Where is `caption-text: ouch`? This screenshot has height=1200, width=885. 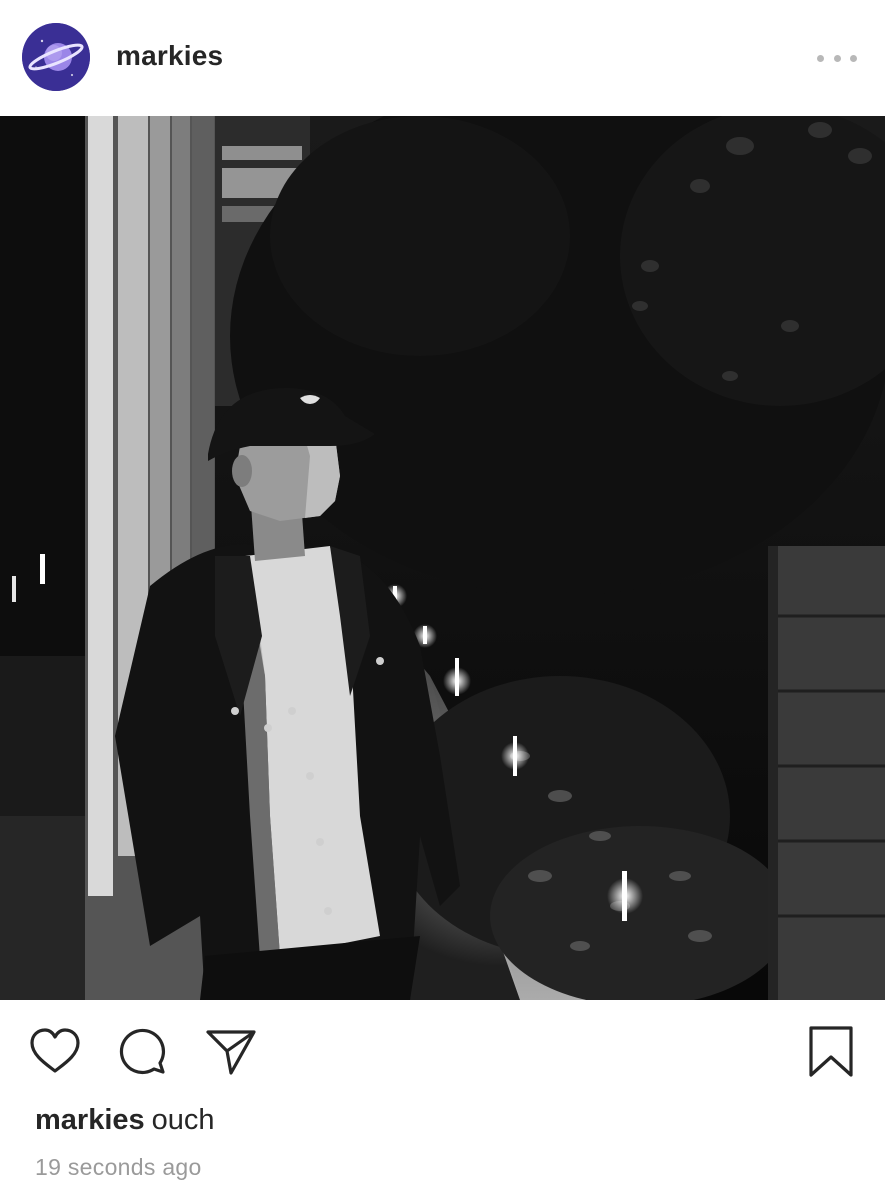
caption-text: ouch is located at coordinates (183, 1120).